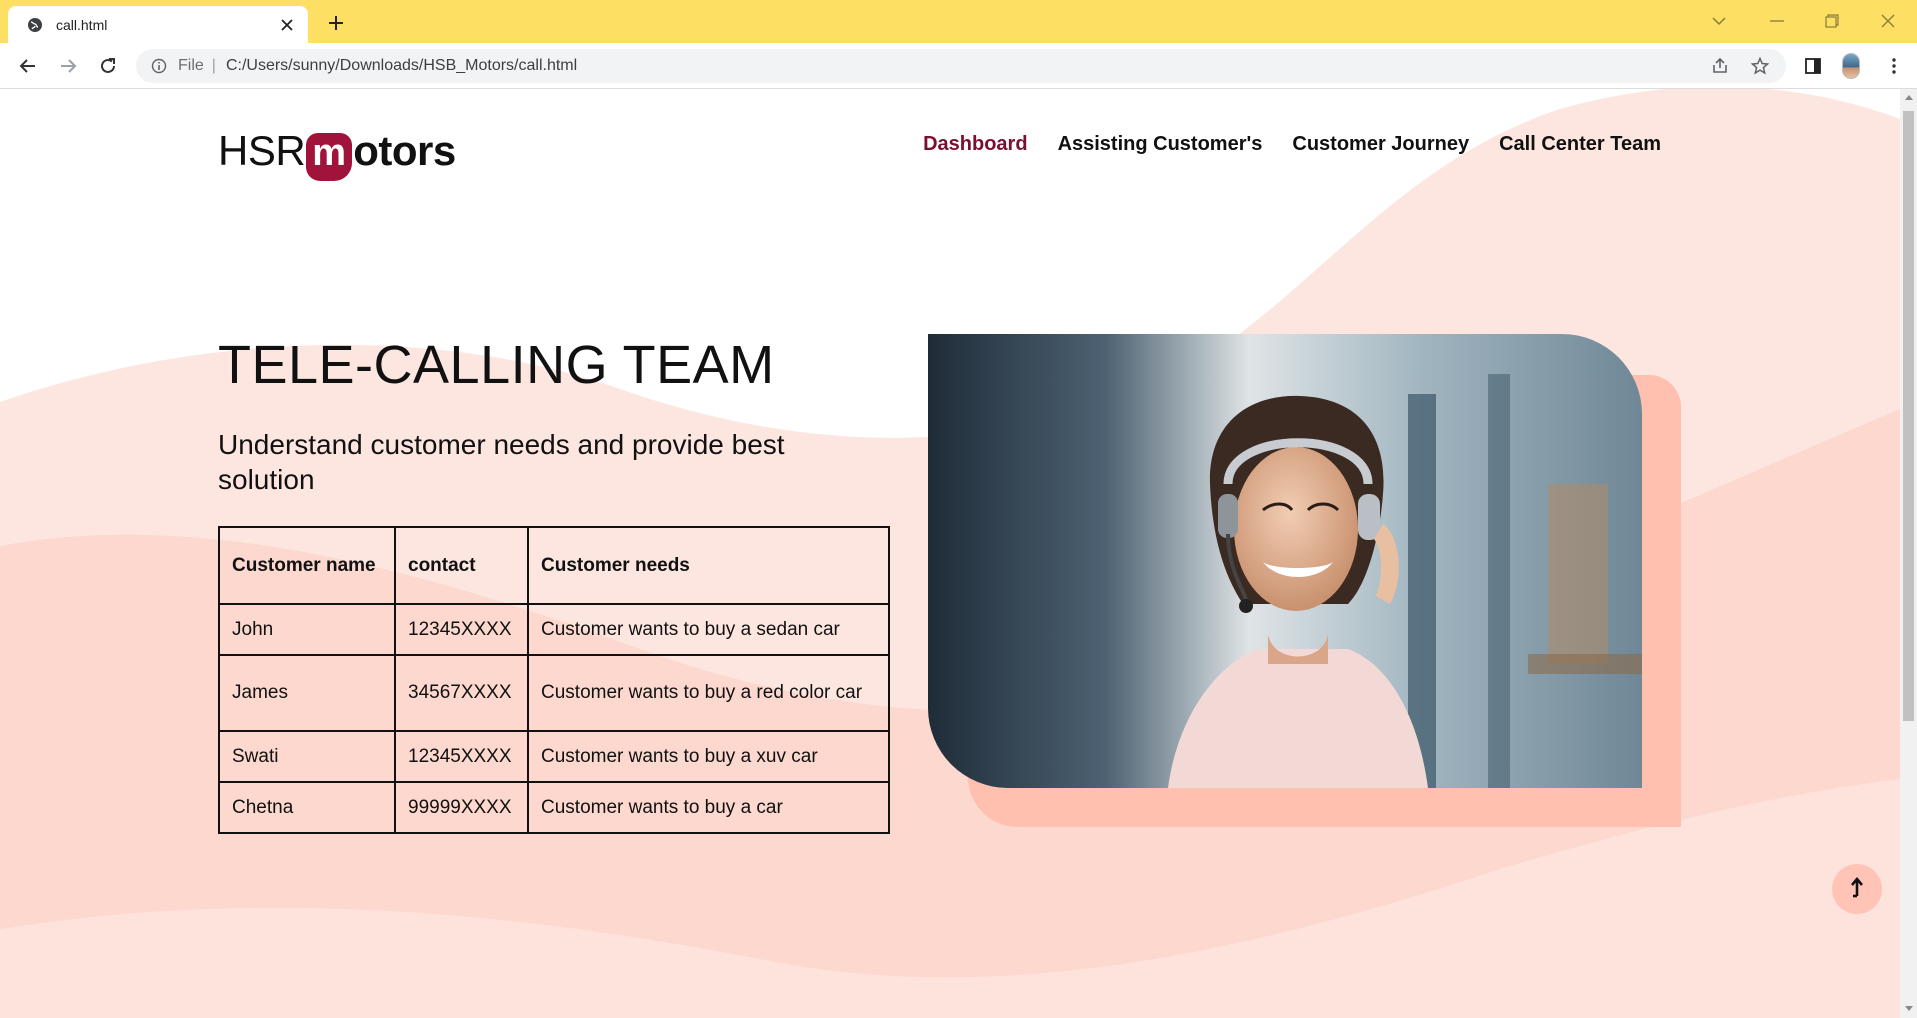  What do you see at coordinates (1832, 21) in the screenshot?
I see `restore-icon` at bounding box center [1832, 21].